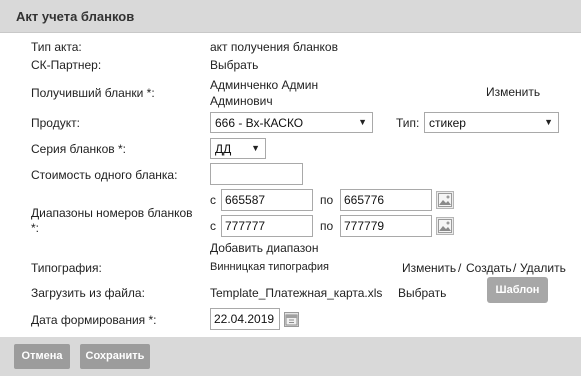 The width and height of the screenshot is (581, 376). Describe the element at coordinates (386, 226) in the screenshot. I see `range-to-input: 777779` at that location.